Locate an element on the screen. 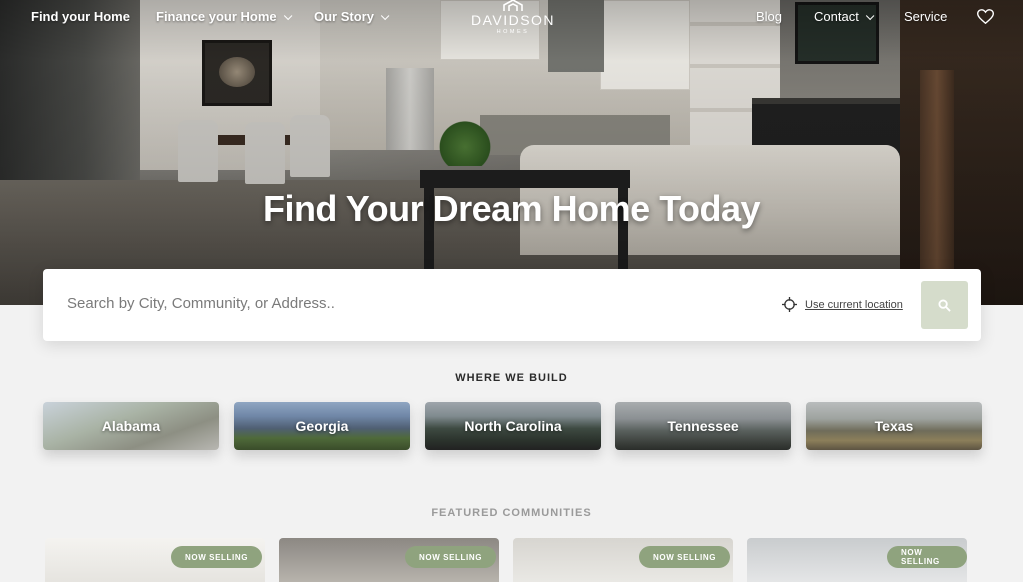 This screenshot has height=582, width=1023. state-label: Tennessee is located at coordinates (703, 426).